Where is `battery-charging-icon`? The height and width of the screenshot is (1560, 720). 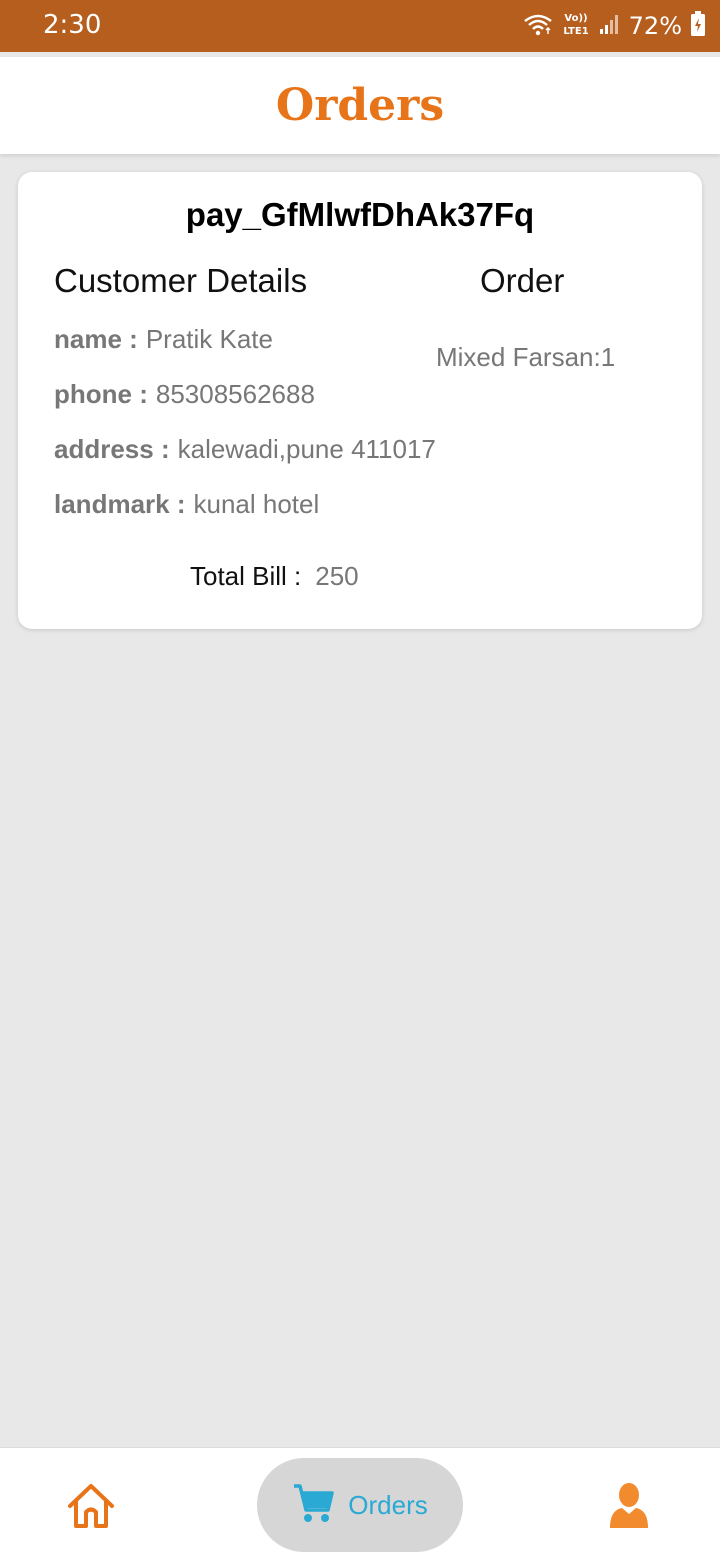 battery-charging-icon is located at coordinates (698, 26).